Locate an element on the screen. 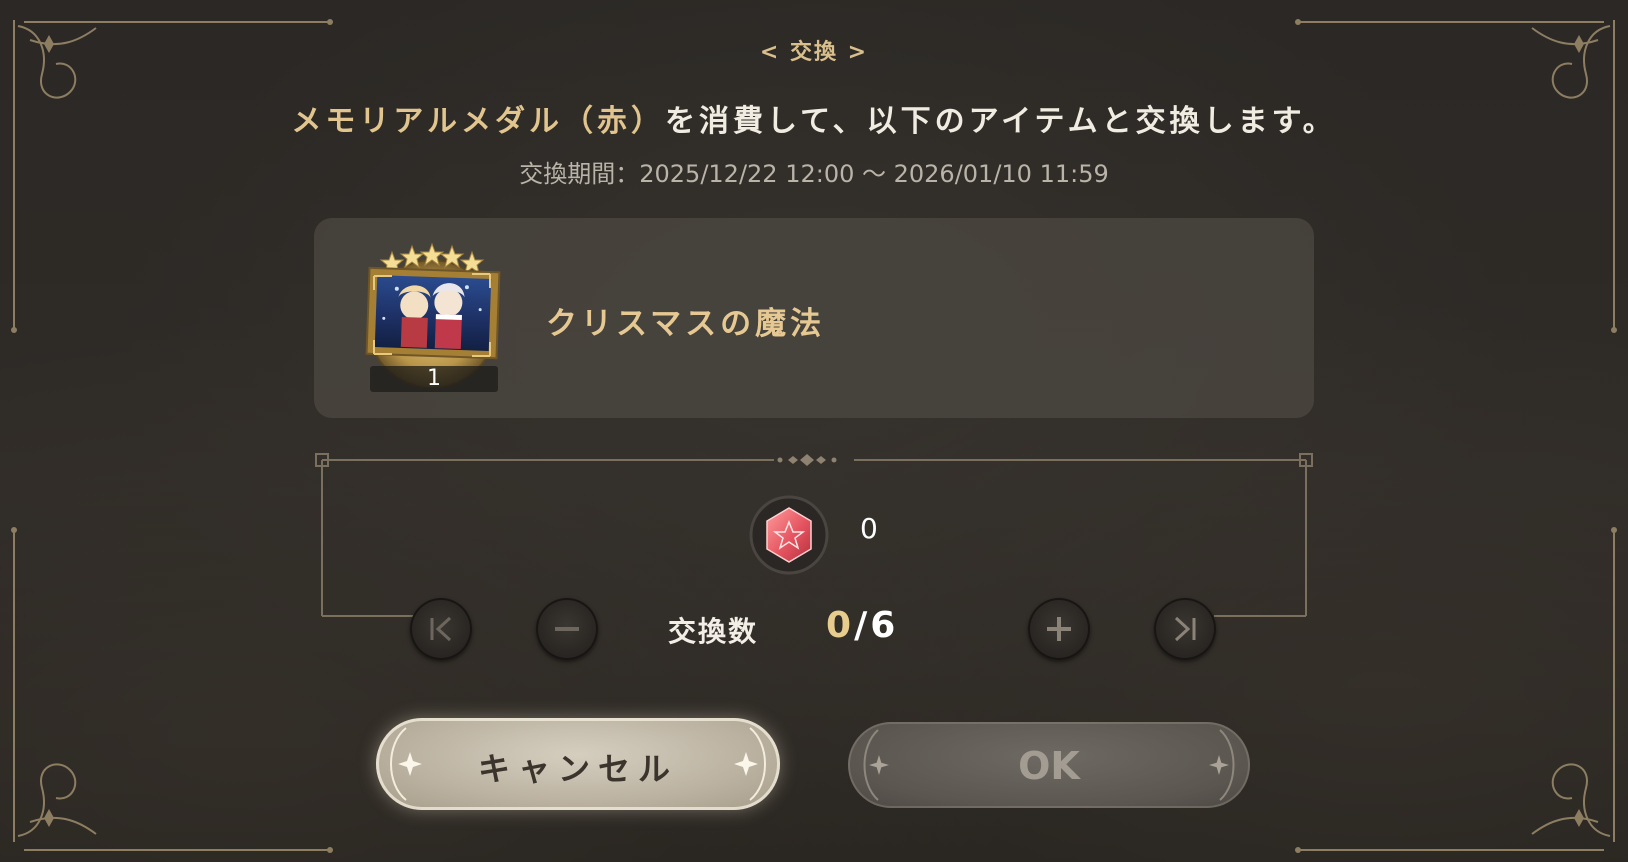 The height and width of the screenshot is (862, 1628). item-name: クリスマスの魔法 is located at coordinates (686, 324).